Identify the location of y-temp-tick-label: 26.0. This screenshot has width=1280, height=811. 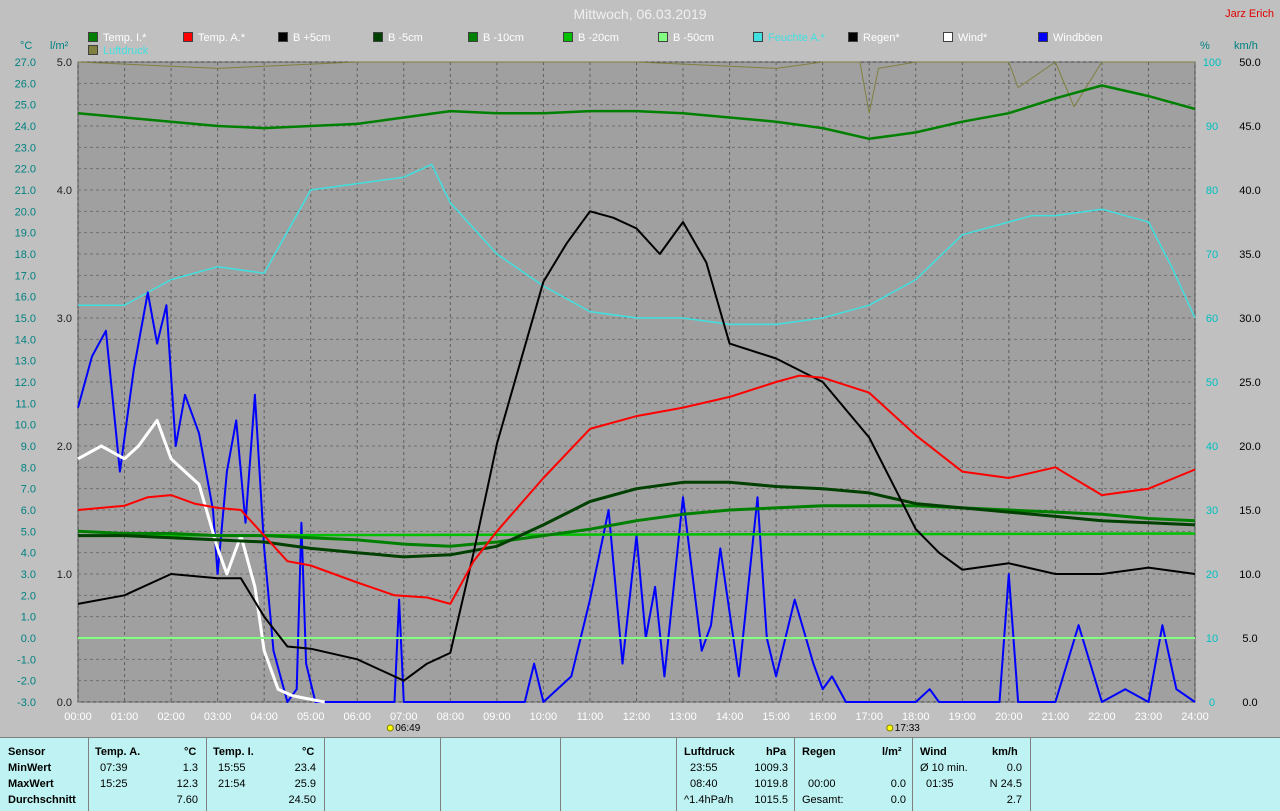
(25, 84).